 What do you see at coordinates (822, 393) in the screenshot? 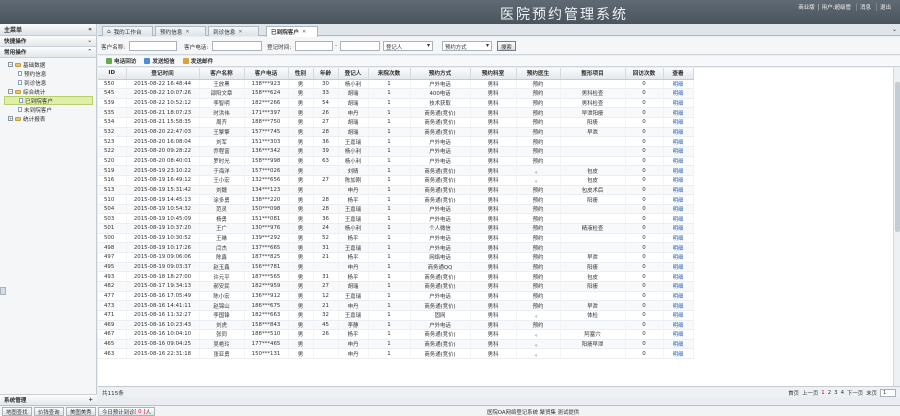
I see `page-link: 1` at bounding box center [822, 393].